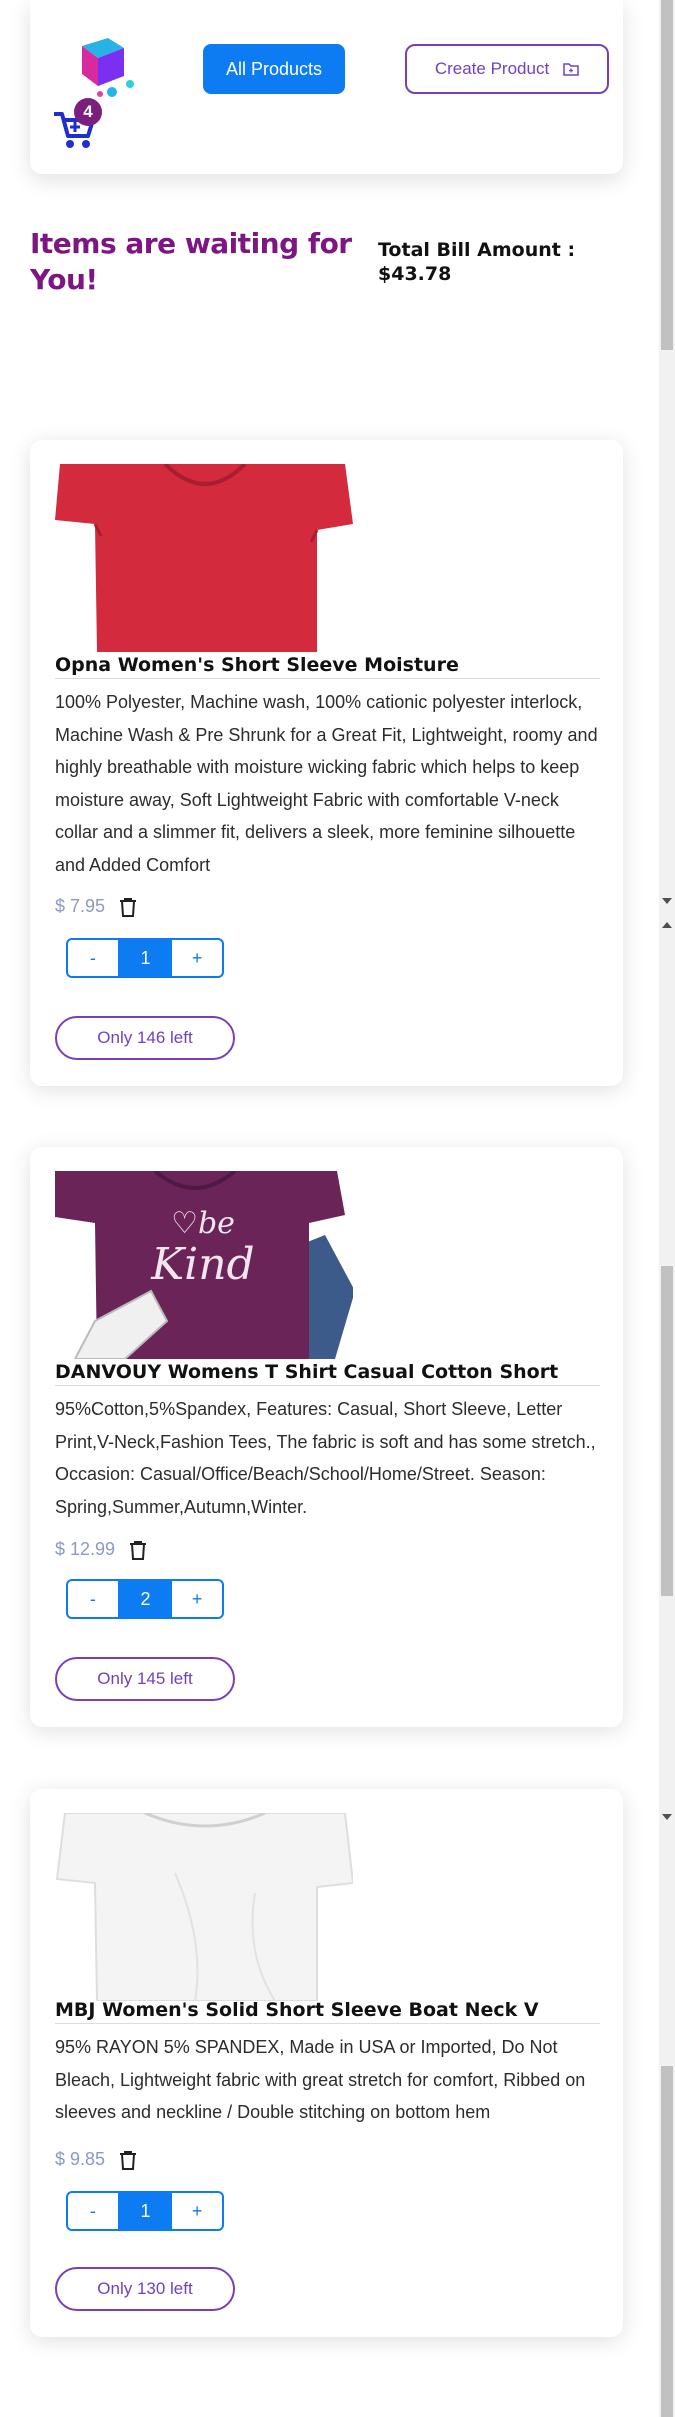 The height and width of the screenshot is (2417, 675). Describe the element at coordinates (327, 666) in the screenshot. I see `product-title: Opna Women's Short Sleeve Moisture` at that location.